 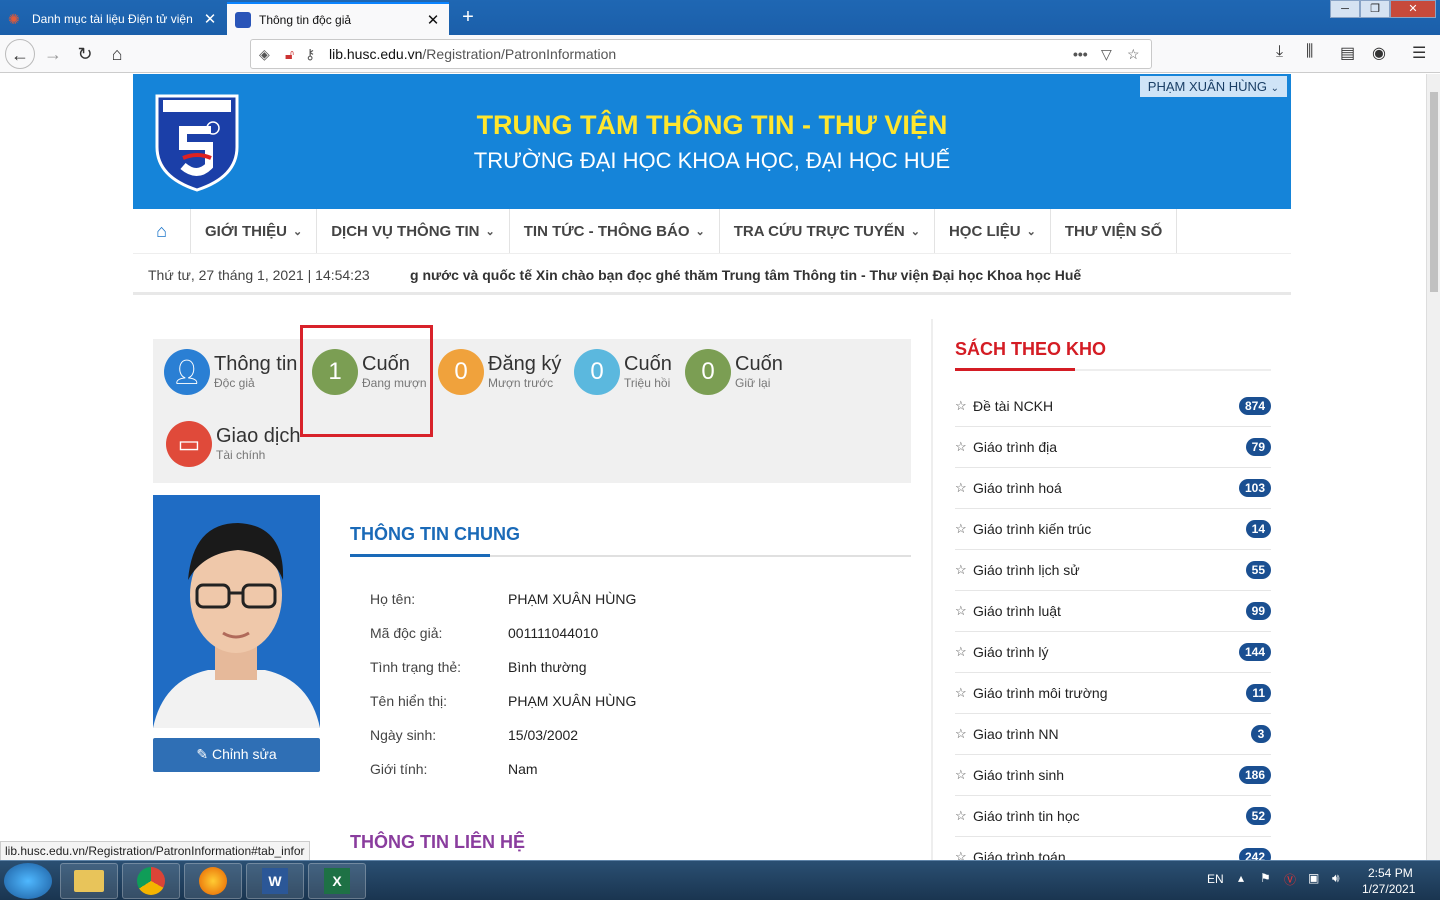 What do you see at coordinates (1113, 775) in the screenshot?
I see `sidebar-item: ☆ Giáo trình sinh 186` at bounding box center [1113, 775].